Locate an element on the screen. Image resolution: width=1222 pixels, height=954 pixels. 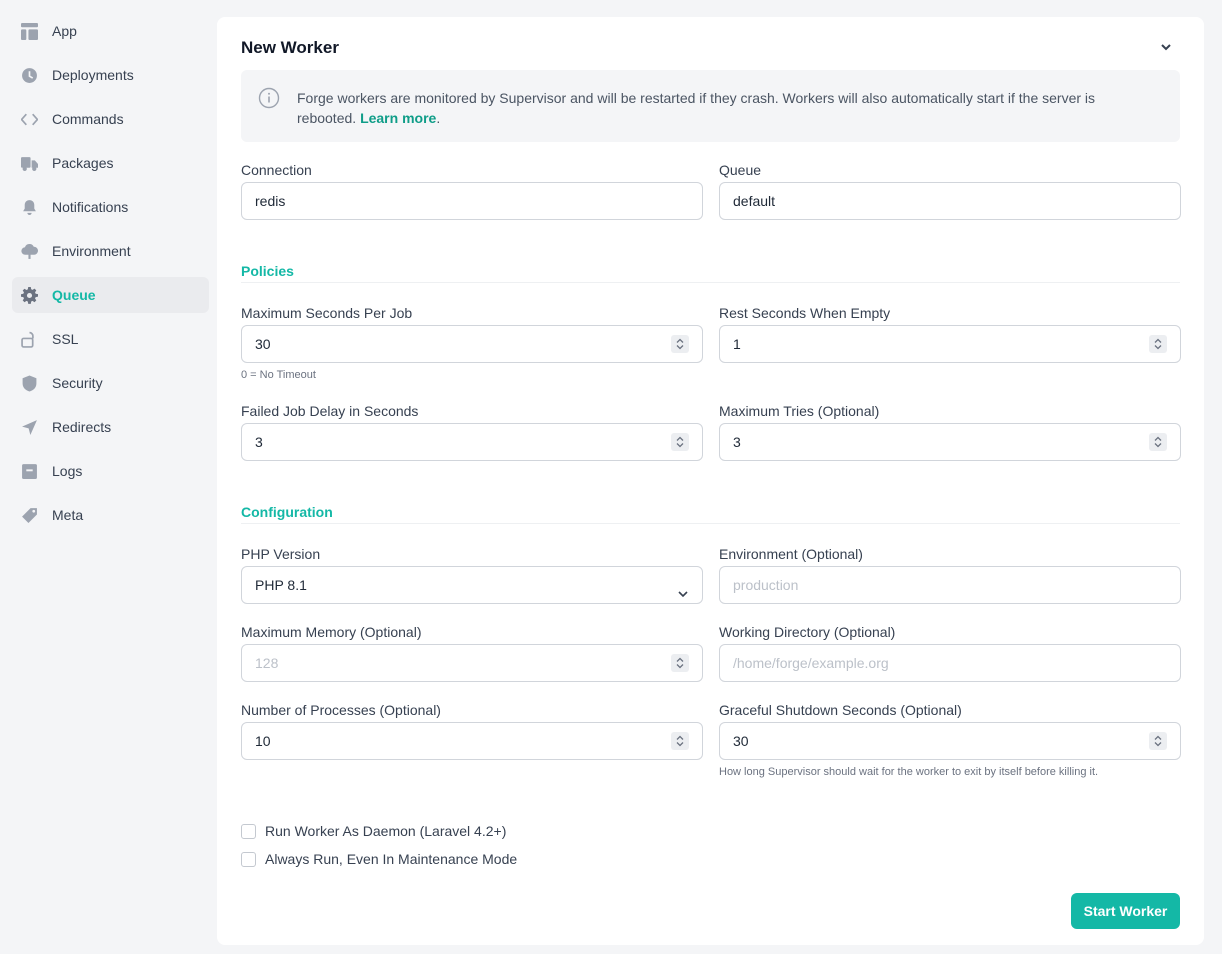
max-seconds-label: Maximum Seconds Per Job is located at coordinates (327, 313).